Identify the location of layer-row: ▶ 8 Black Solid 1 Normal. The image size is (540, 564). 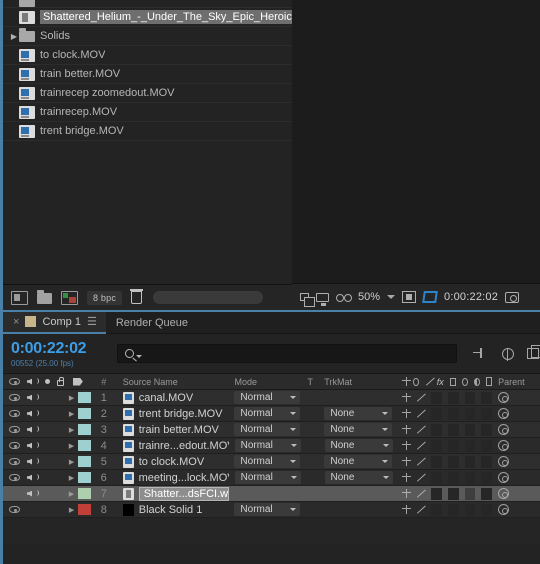
(271, 510).